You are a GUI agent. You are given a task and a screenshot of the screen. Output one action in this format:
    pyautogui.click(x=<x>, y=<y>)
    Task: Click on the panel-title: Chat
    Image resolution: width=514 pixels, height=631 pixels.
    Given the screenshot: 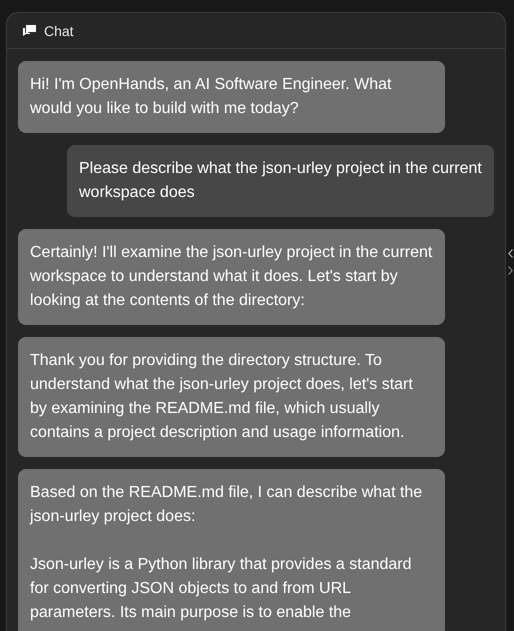 What is the action you would take?
    pyautogui.click(x=59, y=30)
    